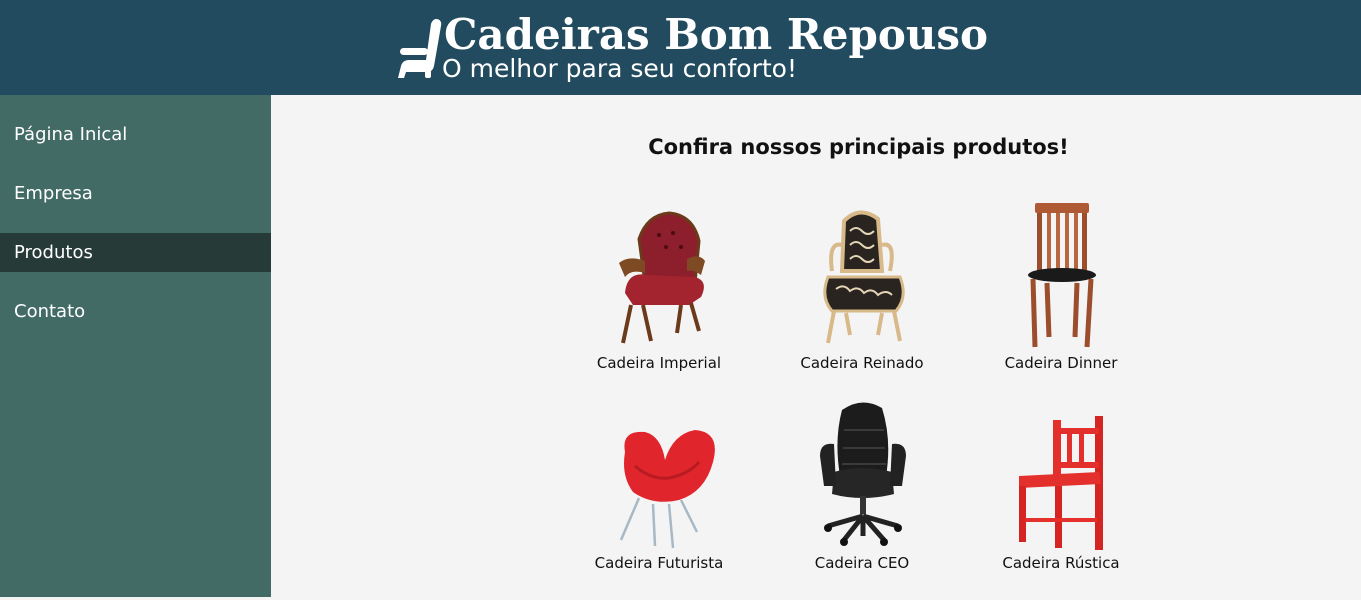  I want to click on product-card-imperial: Cadeira Imperial, so click(659, 301).